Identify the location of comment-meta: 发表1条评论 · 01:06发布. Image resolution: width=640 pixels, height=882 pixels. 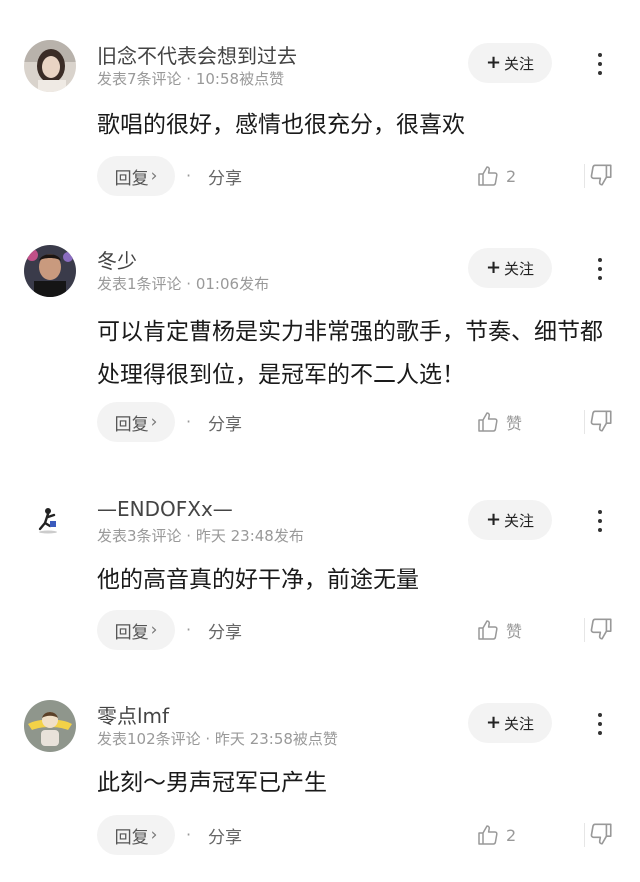
(183, 284).